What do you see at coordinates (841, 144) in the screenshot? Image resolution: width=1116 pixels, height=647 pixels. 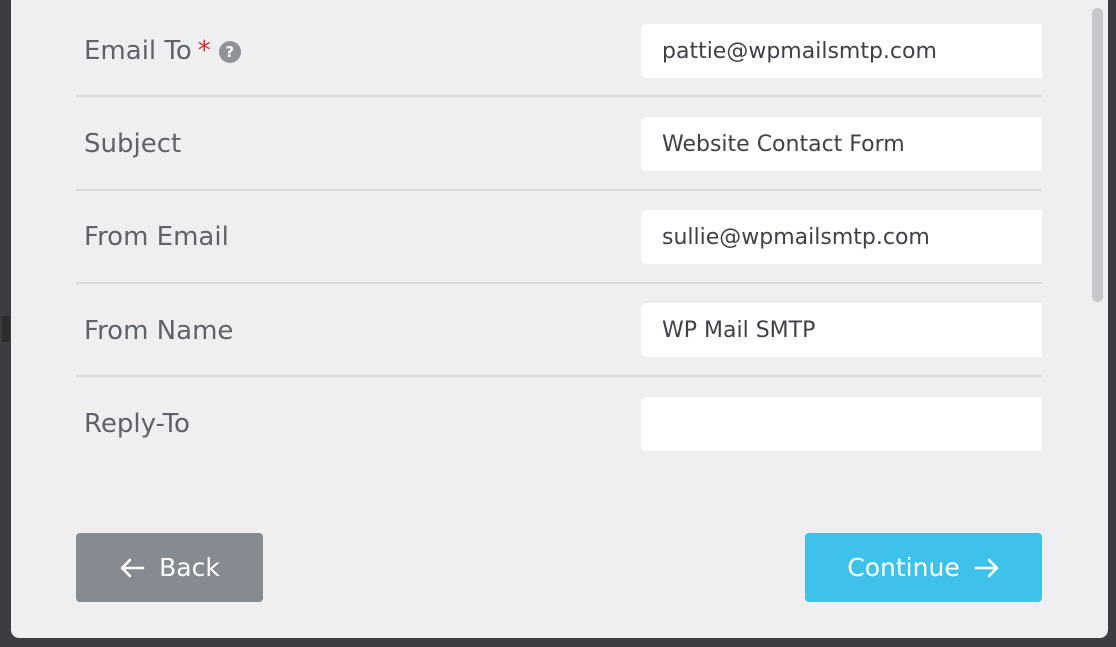 I see `subject-input` at bounding box center [841, 144].